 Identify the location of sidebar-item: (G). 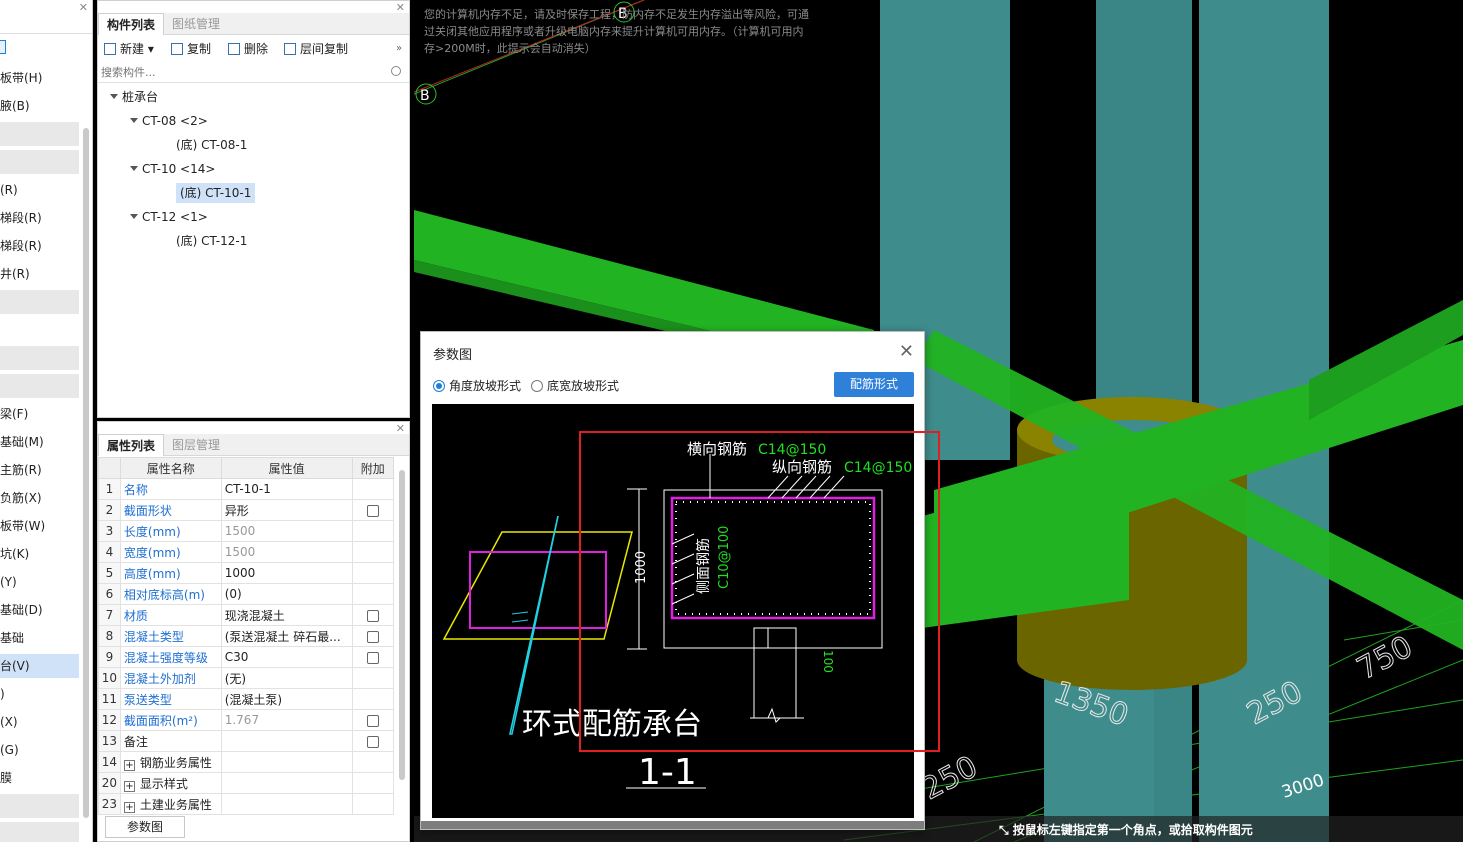
(39, 750).